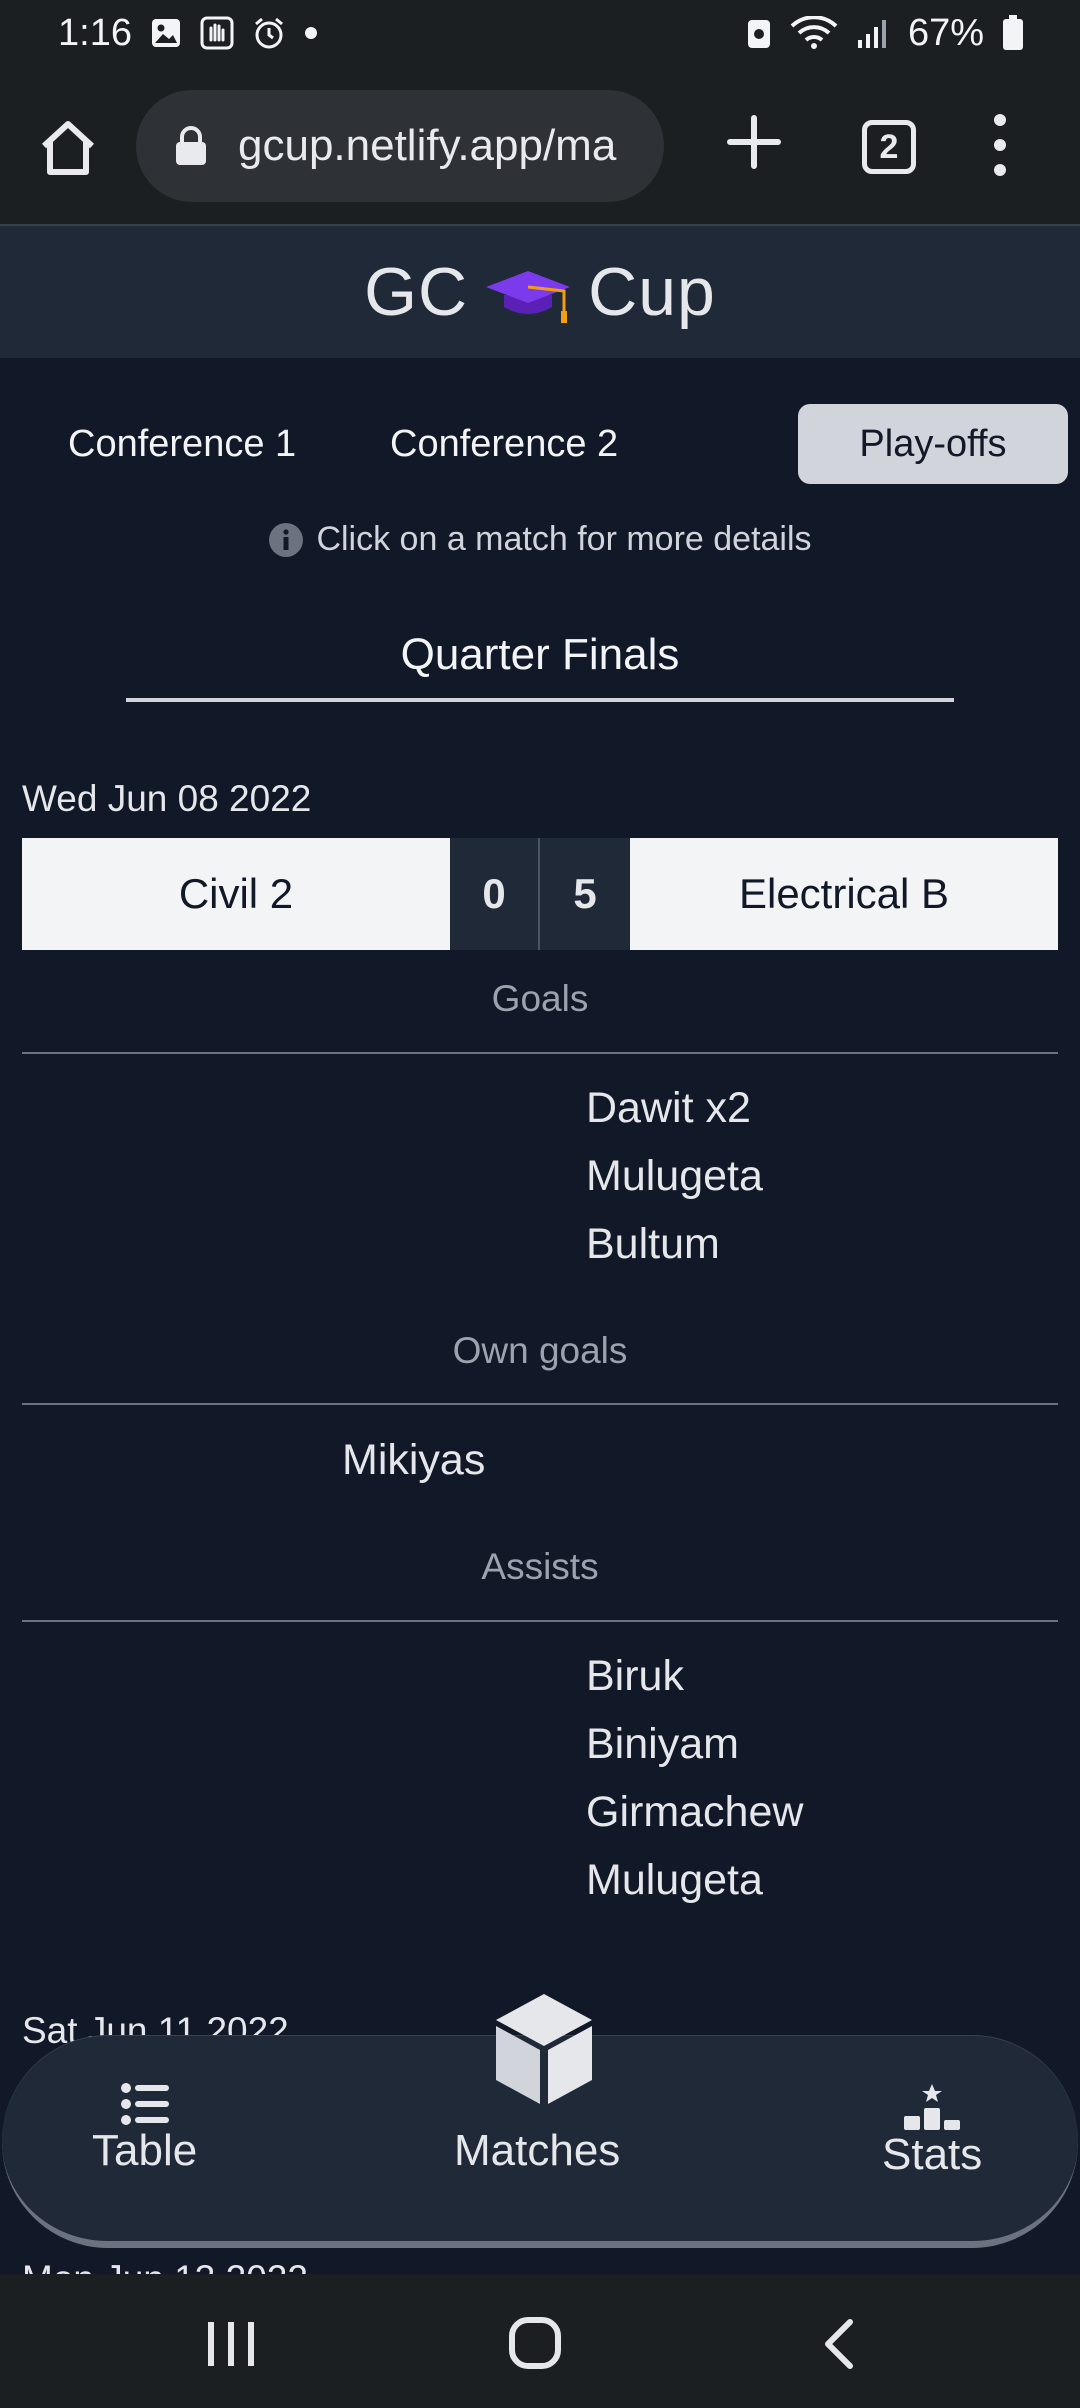 Image resolution: width=1080 pixels, height=2408 pixels. I want to click on system-navigation-bar, so click(540, 2341).